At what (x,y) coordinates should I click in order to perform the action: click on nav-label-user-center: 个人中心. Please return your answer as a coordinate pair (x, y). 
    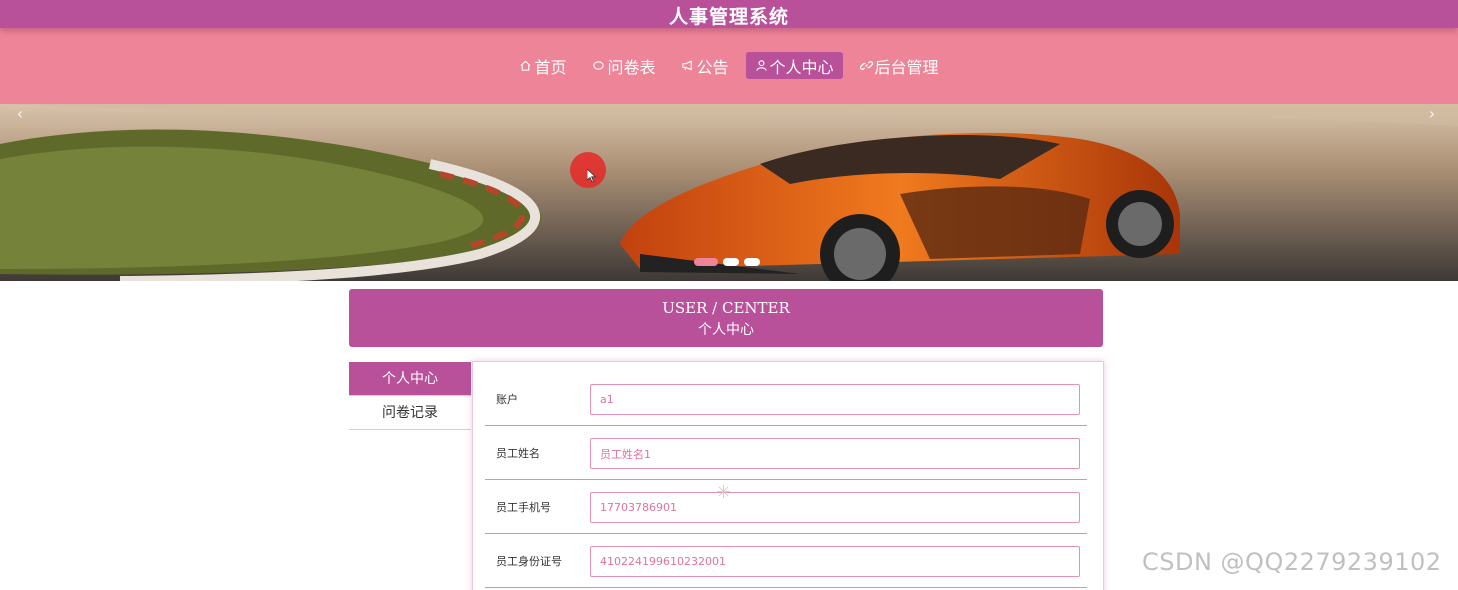
    Looking at the image, I should click on (801, 67).